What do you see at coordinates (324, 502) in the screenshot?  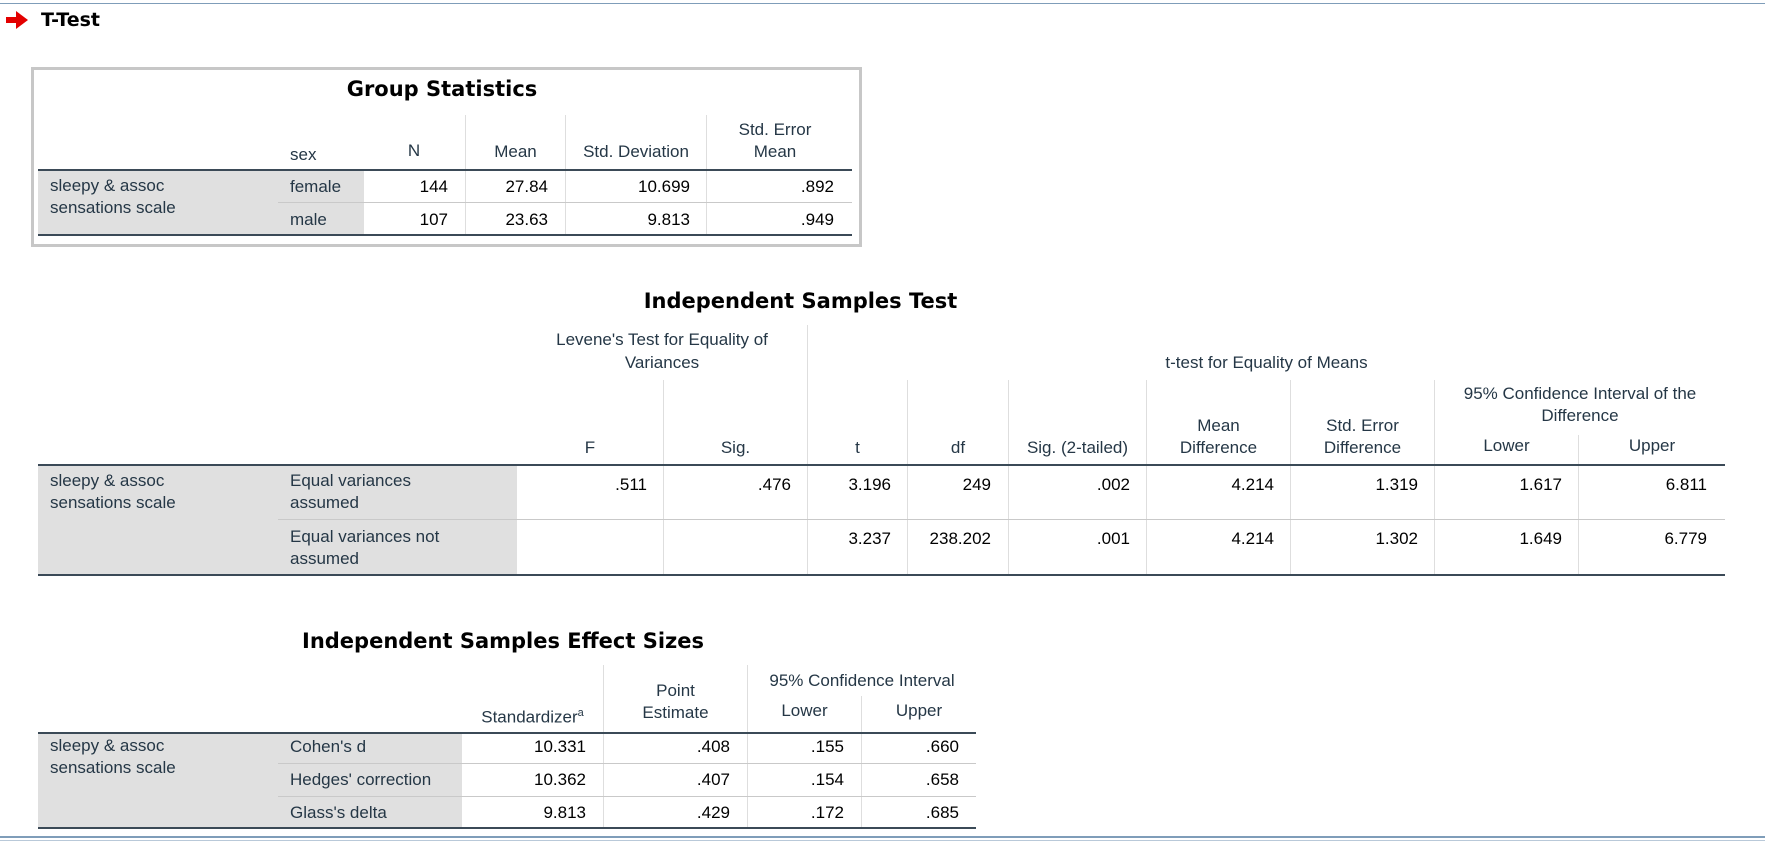 I see `row-equal-assumed-line2: assumed` at bounding box center [324, 502].